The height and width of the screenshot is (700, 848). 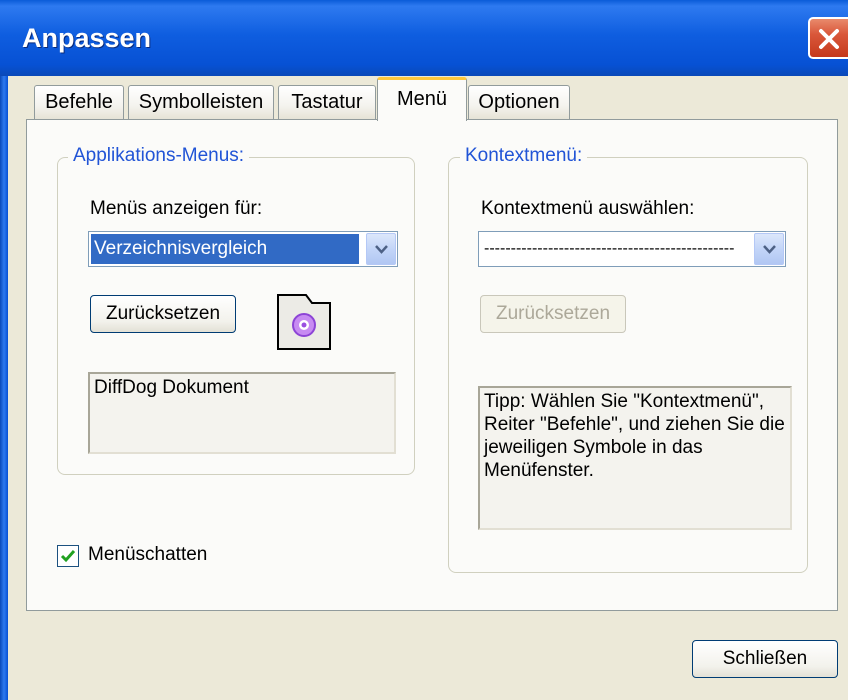 What do you see at coordinates (242, 413) in the screenshot?
I see `document-type-field: DiffDog Dokument` at bounding box center [242, 413].